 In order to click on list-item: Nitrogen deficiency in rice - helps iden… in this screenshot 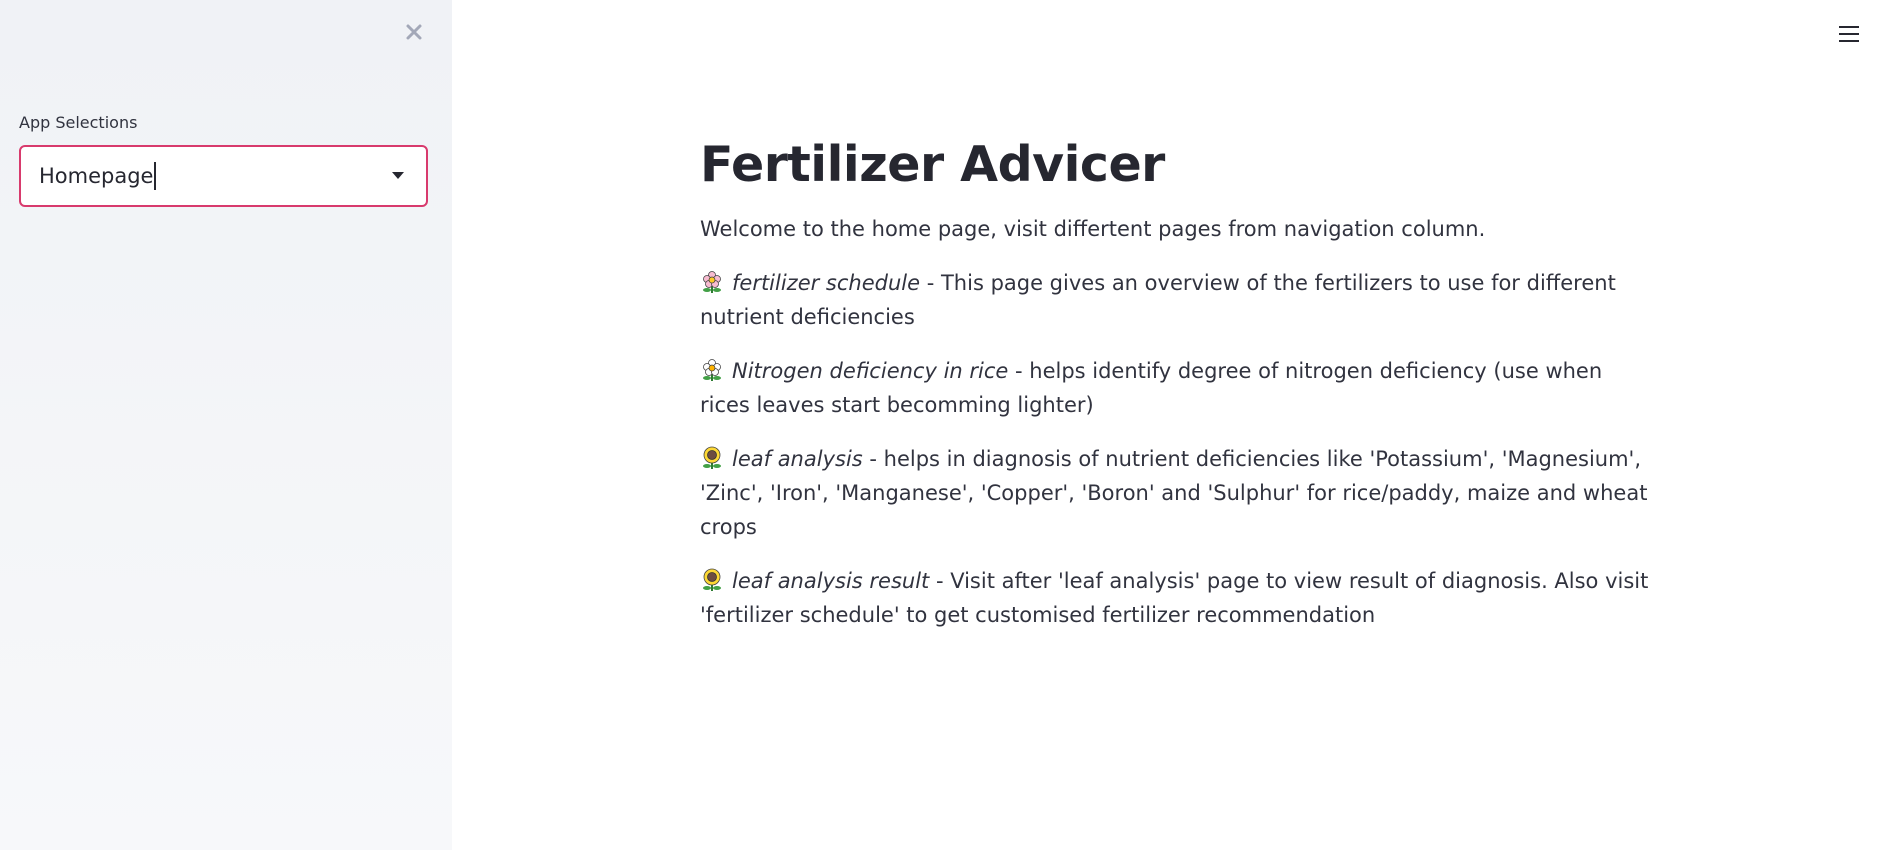, I will do `click(1175, 388)`.